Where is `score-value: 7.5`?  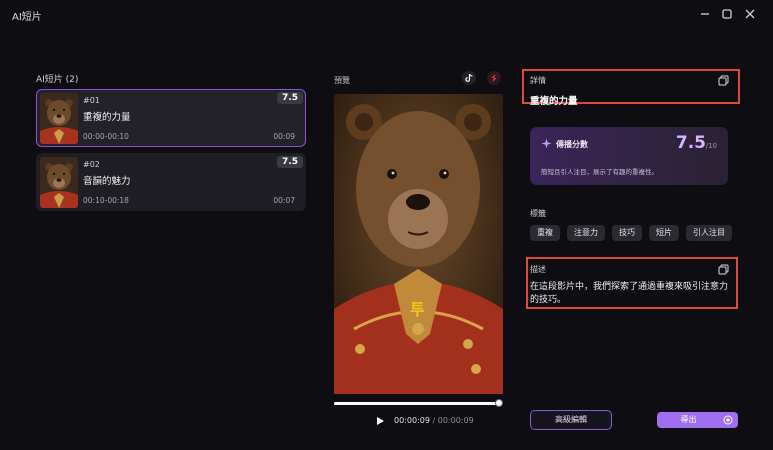
score-value: 7.5 is located at coordinates (690, 143).